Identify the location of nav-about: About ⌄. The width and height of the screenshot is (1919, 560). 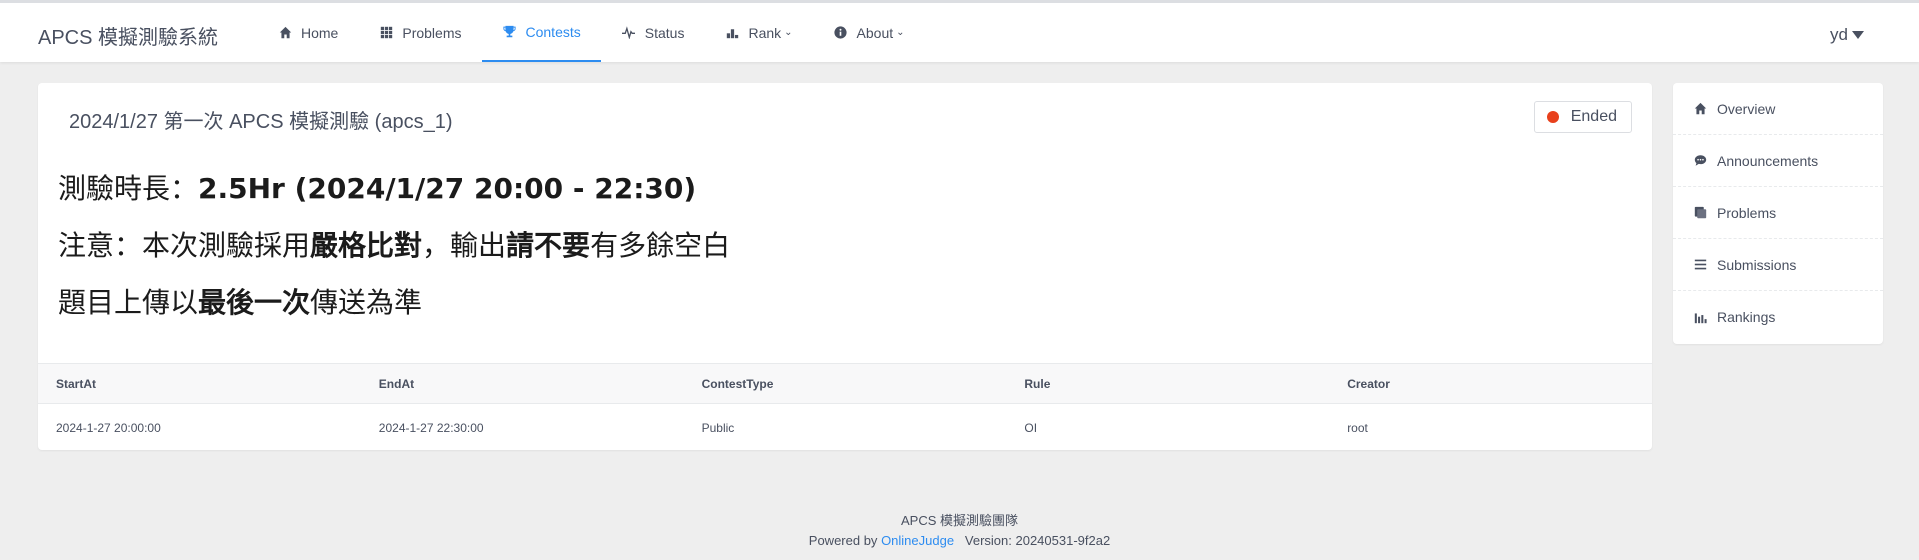
(869, 32).